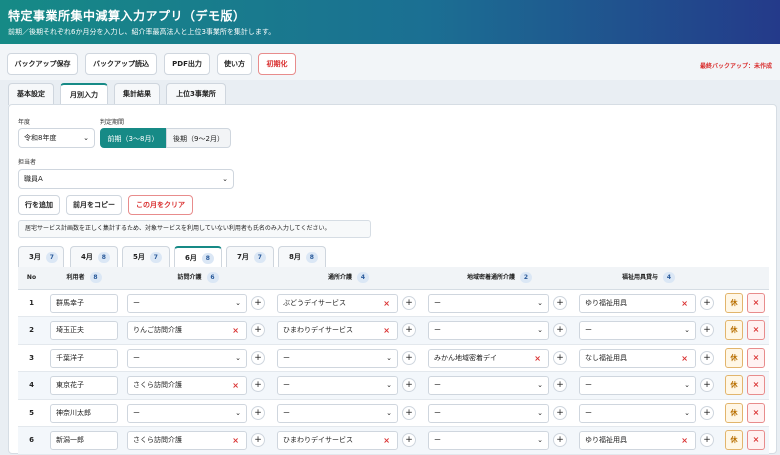 The image size is (780, 455). I want to click on user-name-input: 埼玉正夫, so click(84, 330).